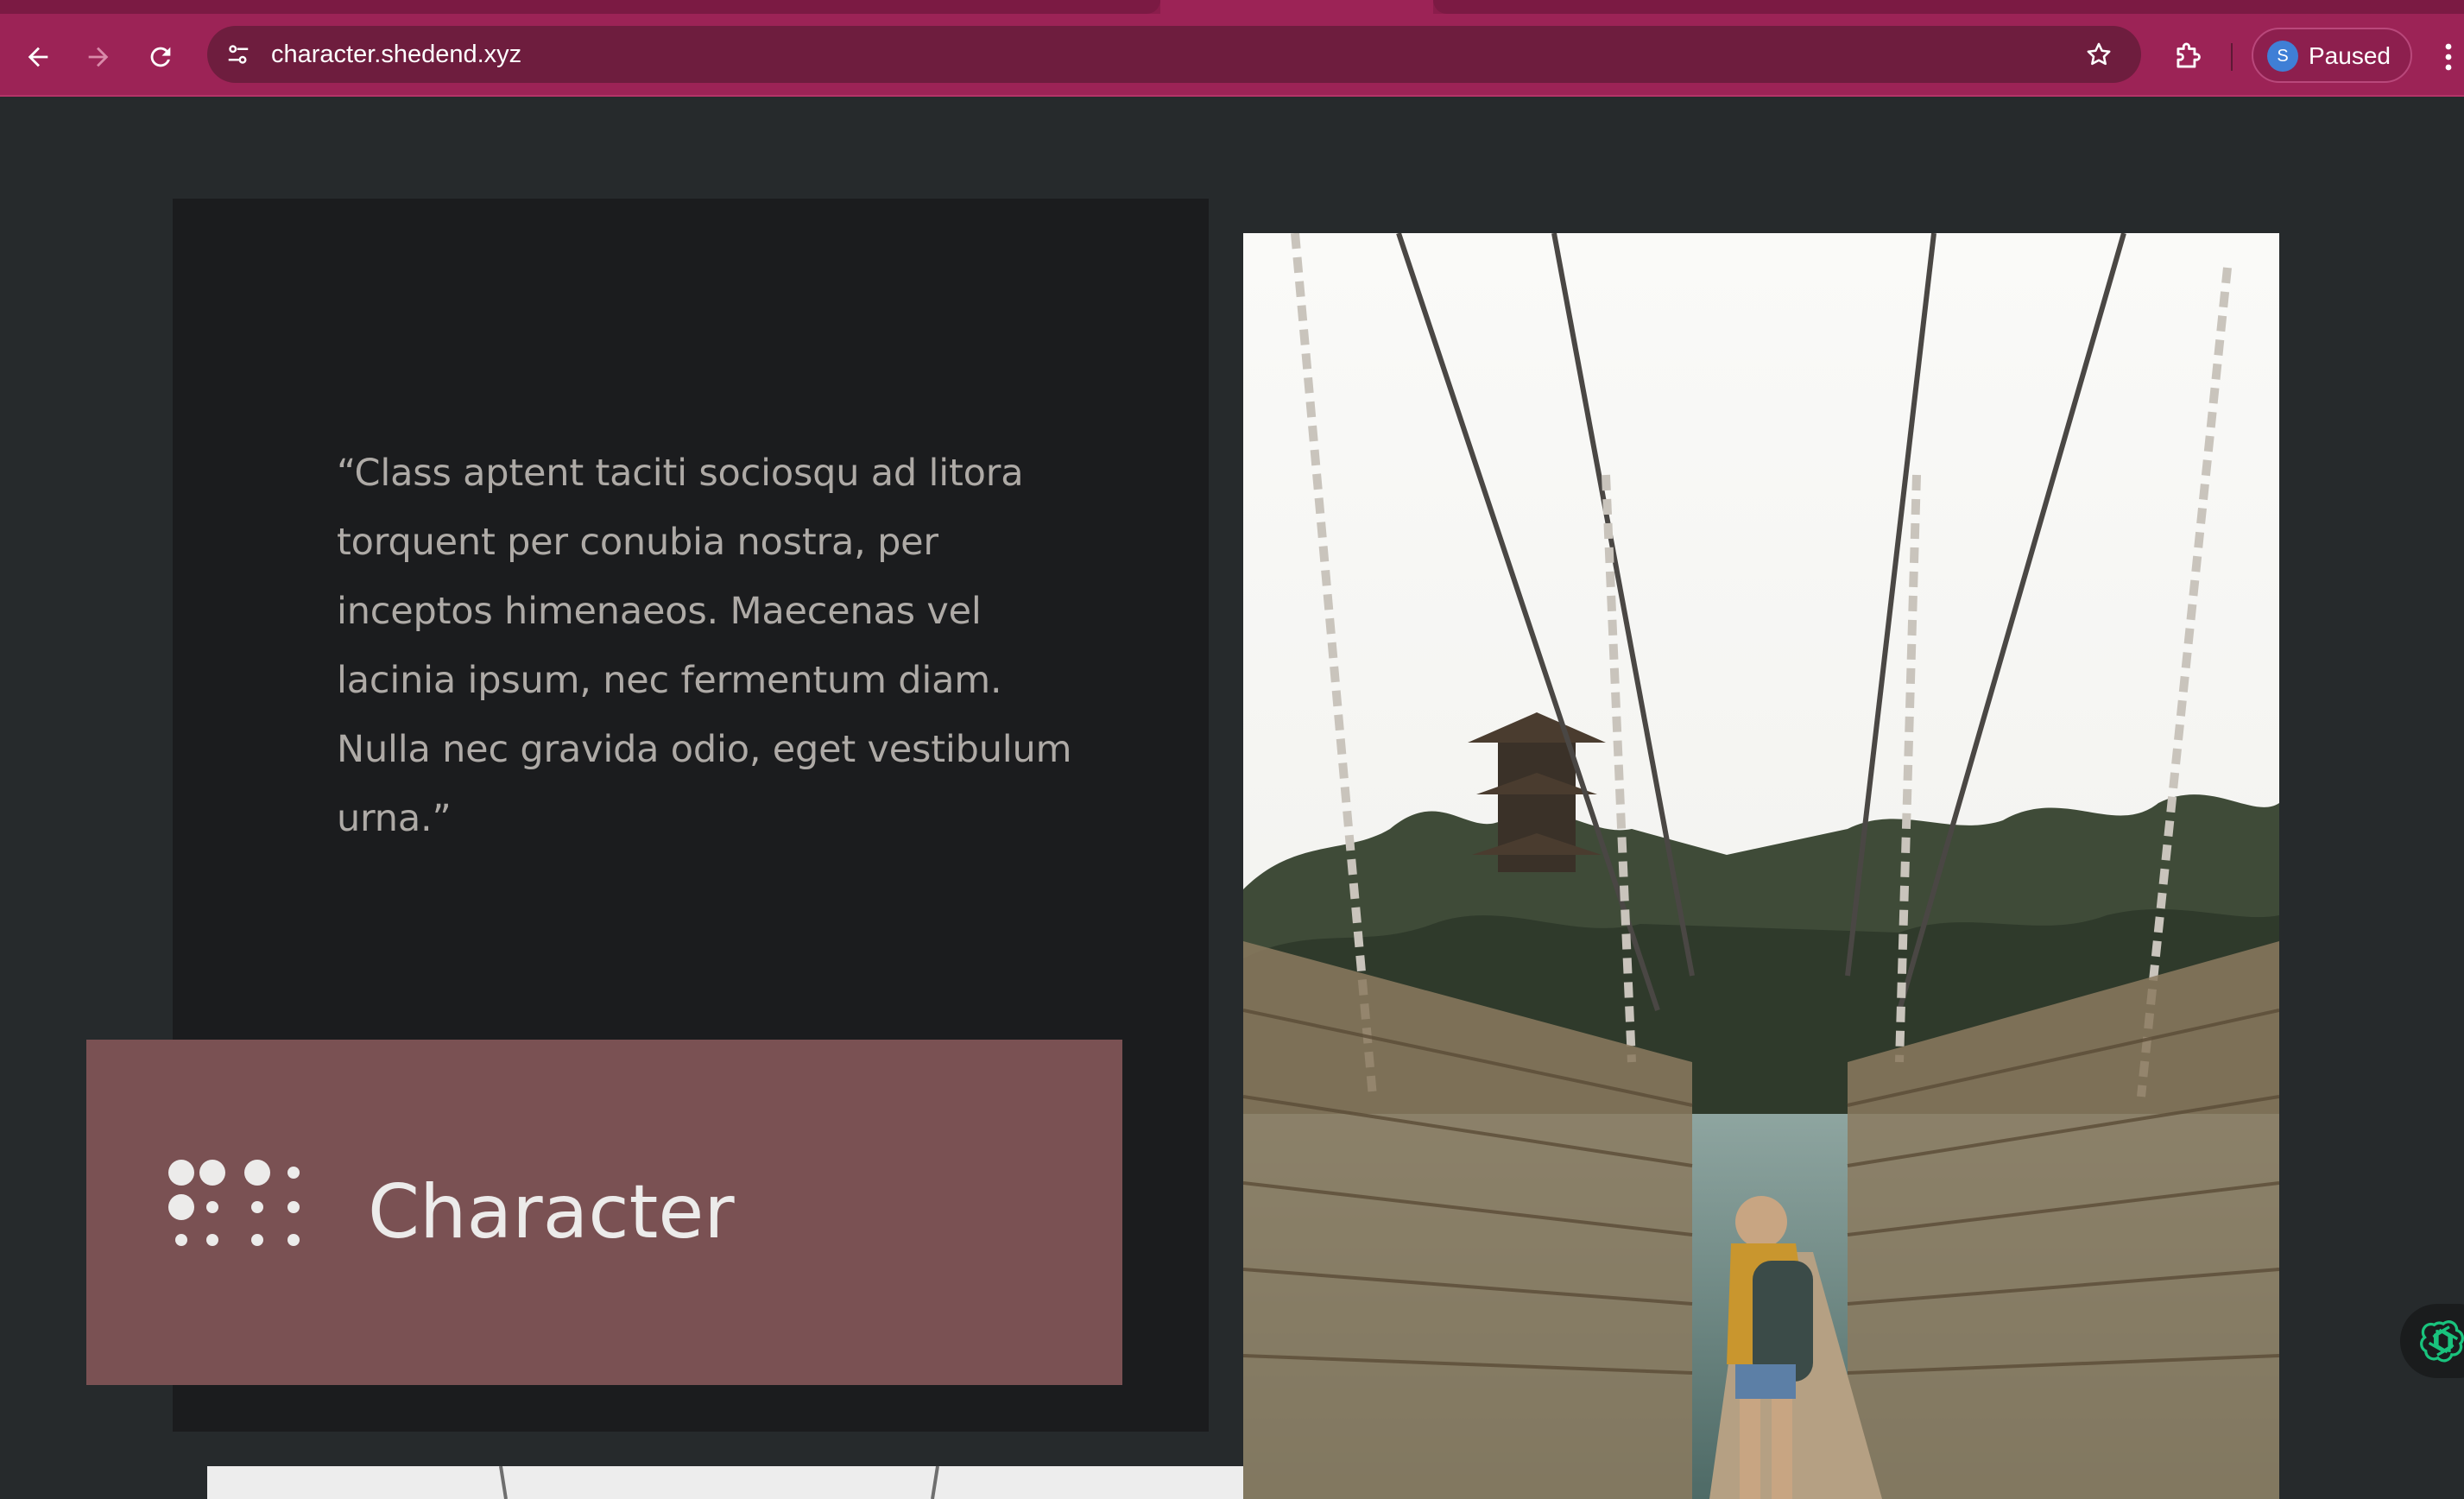 The height and width of the screenshot is (1499, 2464). I want to click on tune-icon, so click(238, 54).